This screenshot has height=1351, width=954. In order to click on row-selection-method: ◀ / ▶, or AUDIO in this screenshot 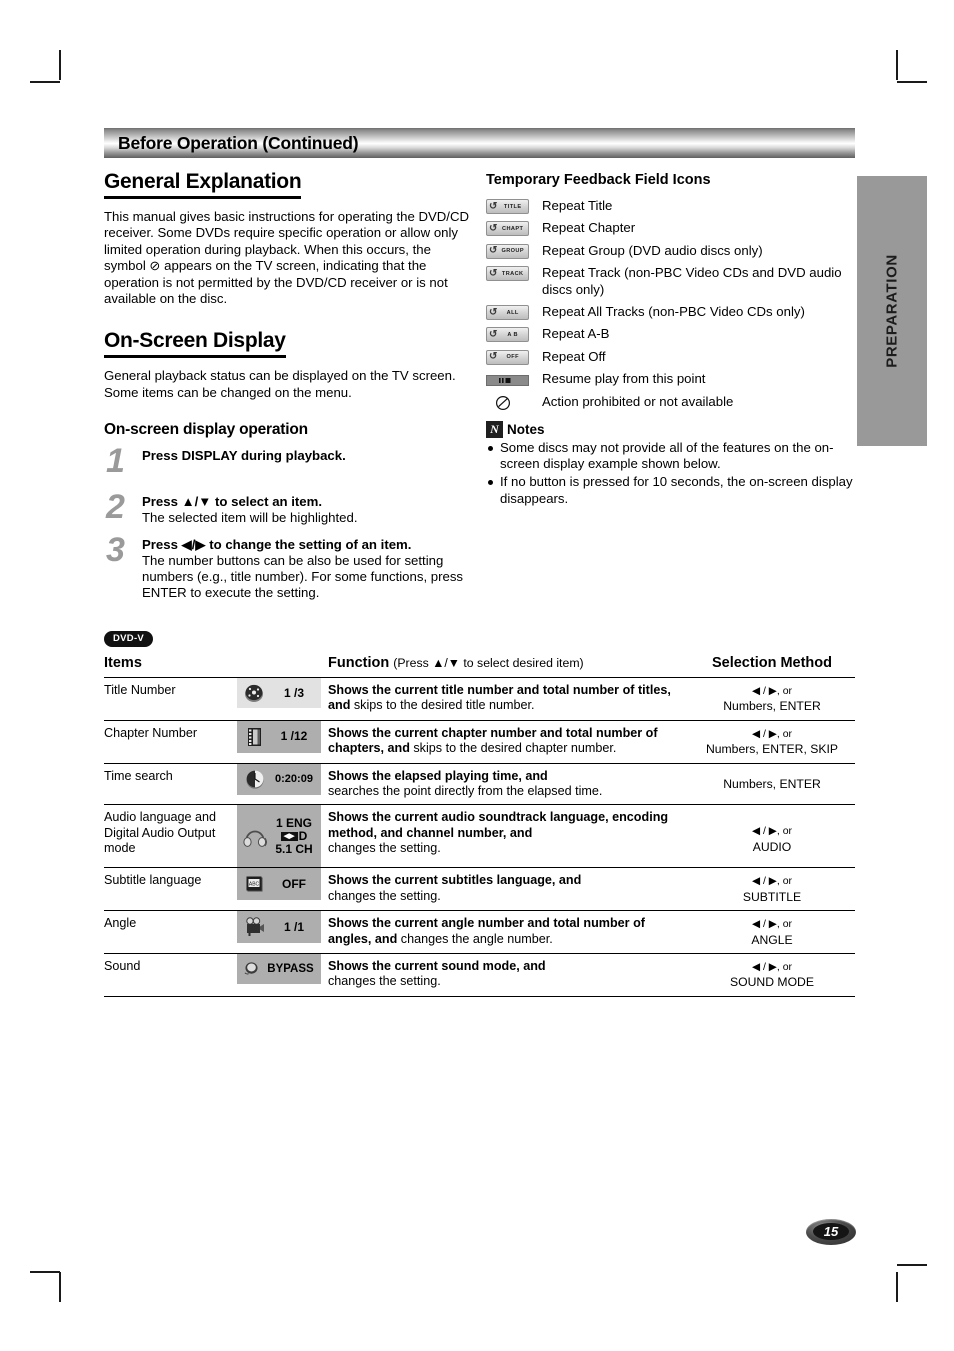, I will do `click(772, 836)`.